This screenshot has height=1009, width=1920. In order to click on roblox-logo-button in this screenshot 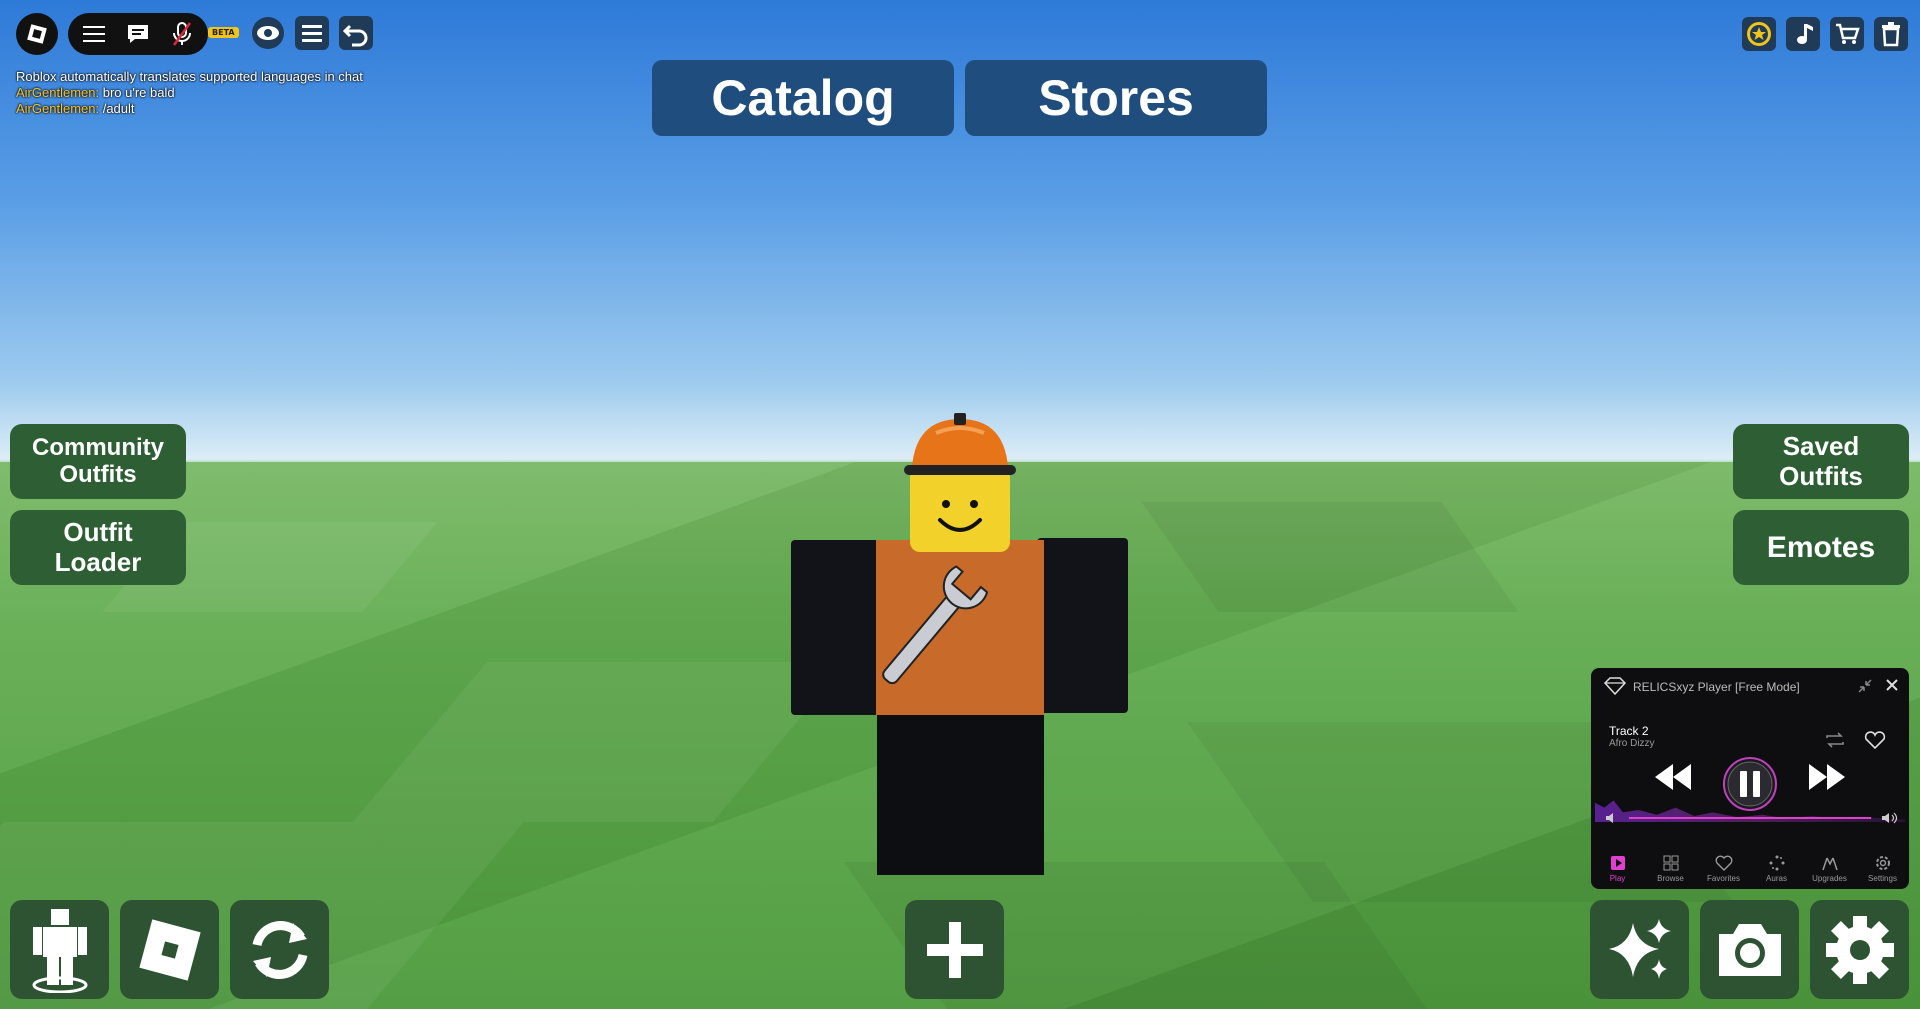, I will do `click(169, 949)`.